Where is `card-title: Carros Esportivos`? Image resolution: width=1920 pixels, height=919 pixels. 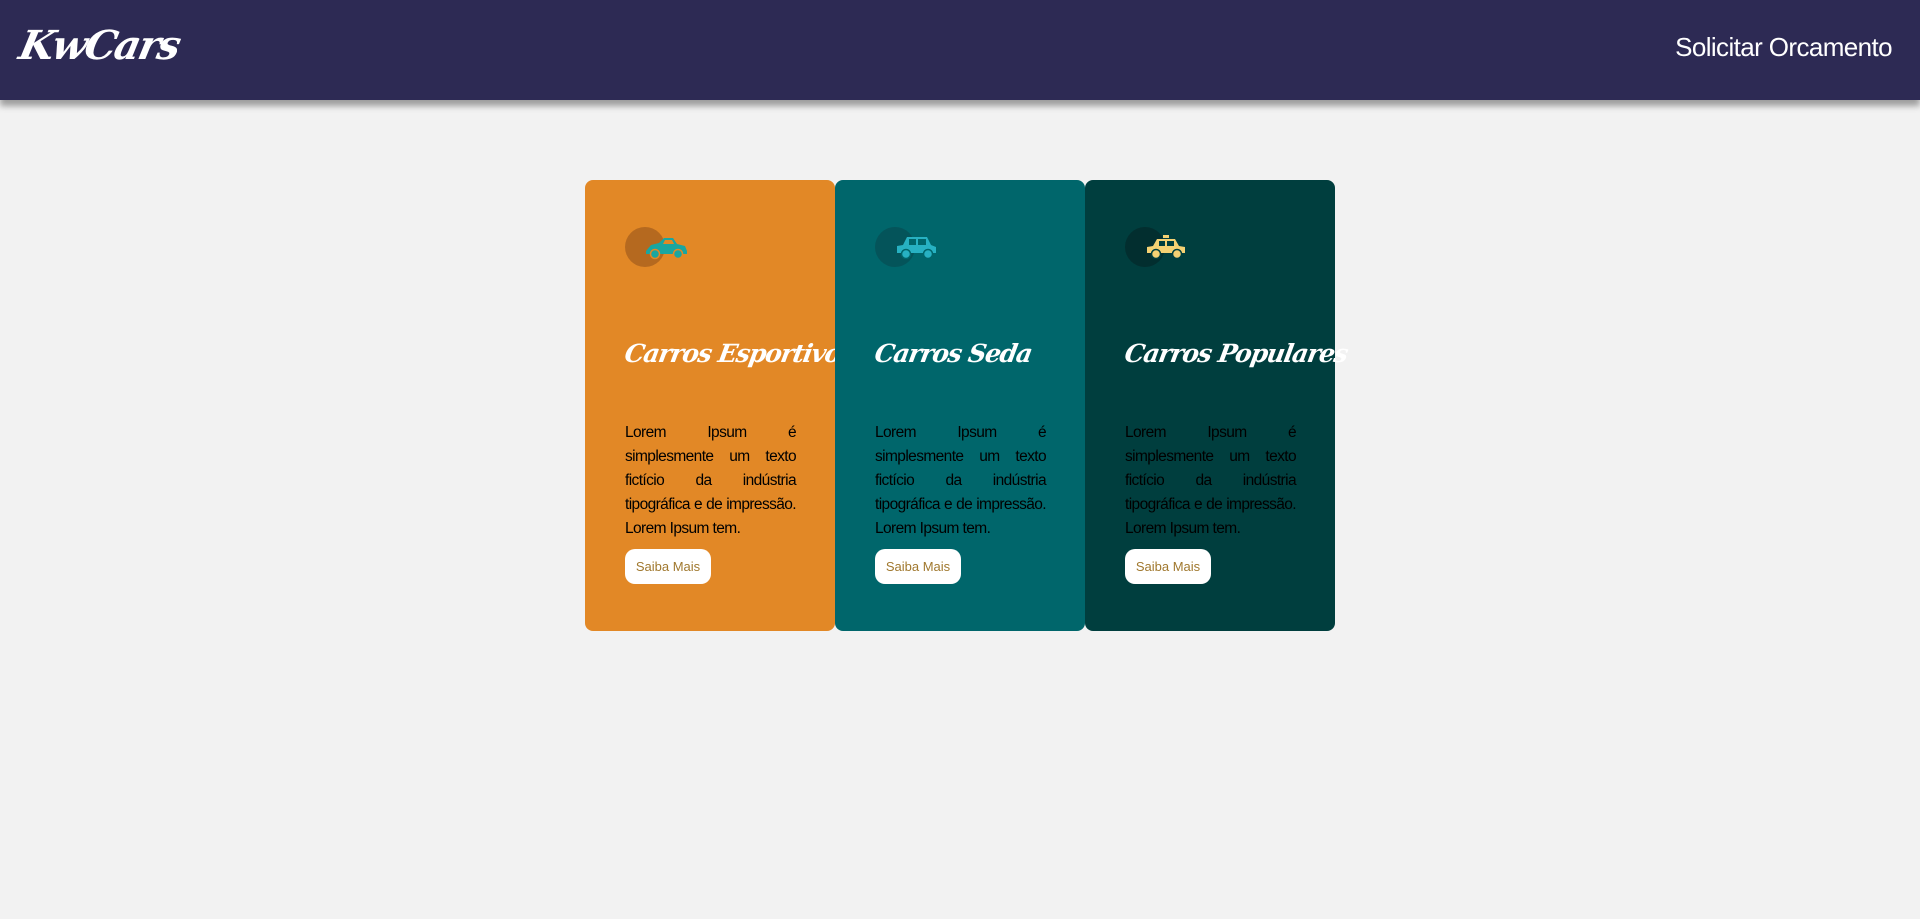
card-title: Carros Esportivos is located at coordinates (739, 353).